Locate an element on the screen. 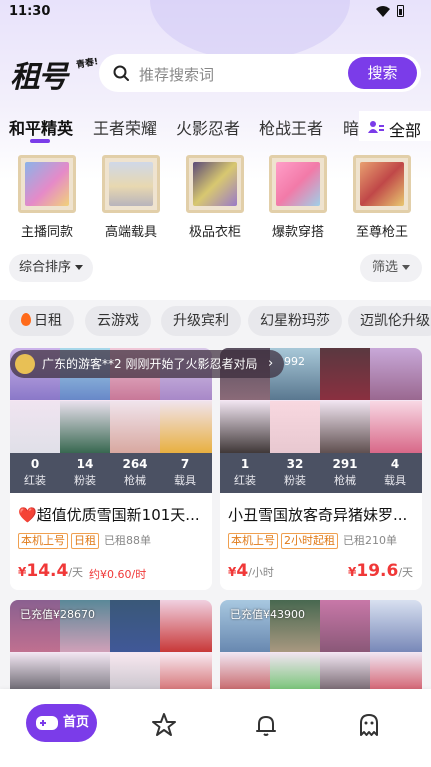 The image size is (431, 767). search-button: 搜索 is located at coordinates (382, 73).